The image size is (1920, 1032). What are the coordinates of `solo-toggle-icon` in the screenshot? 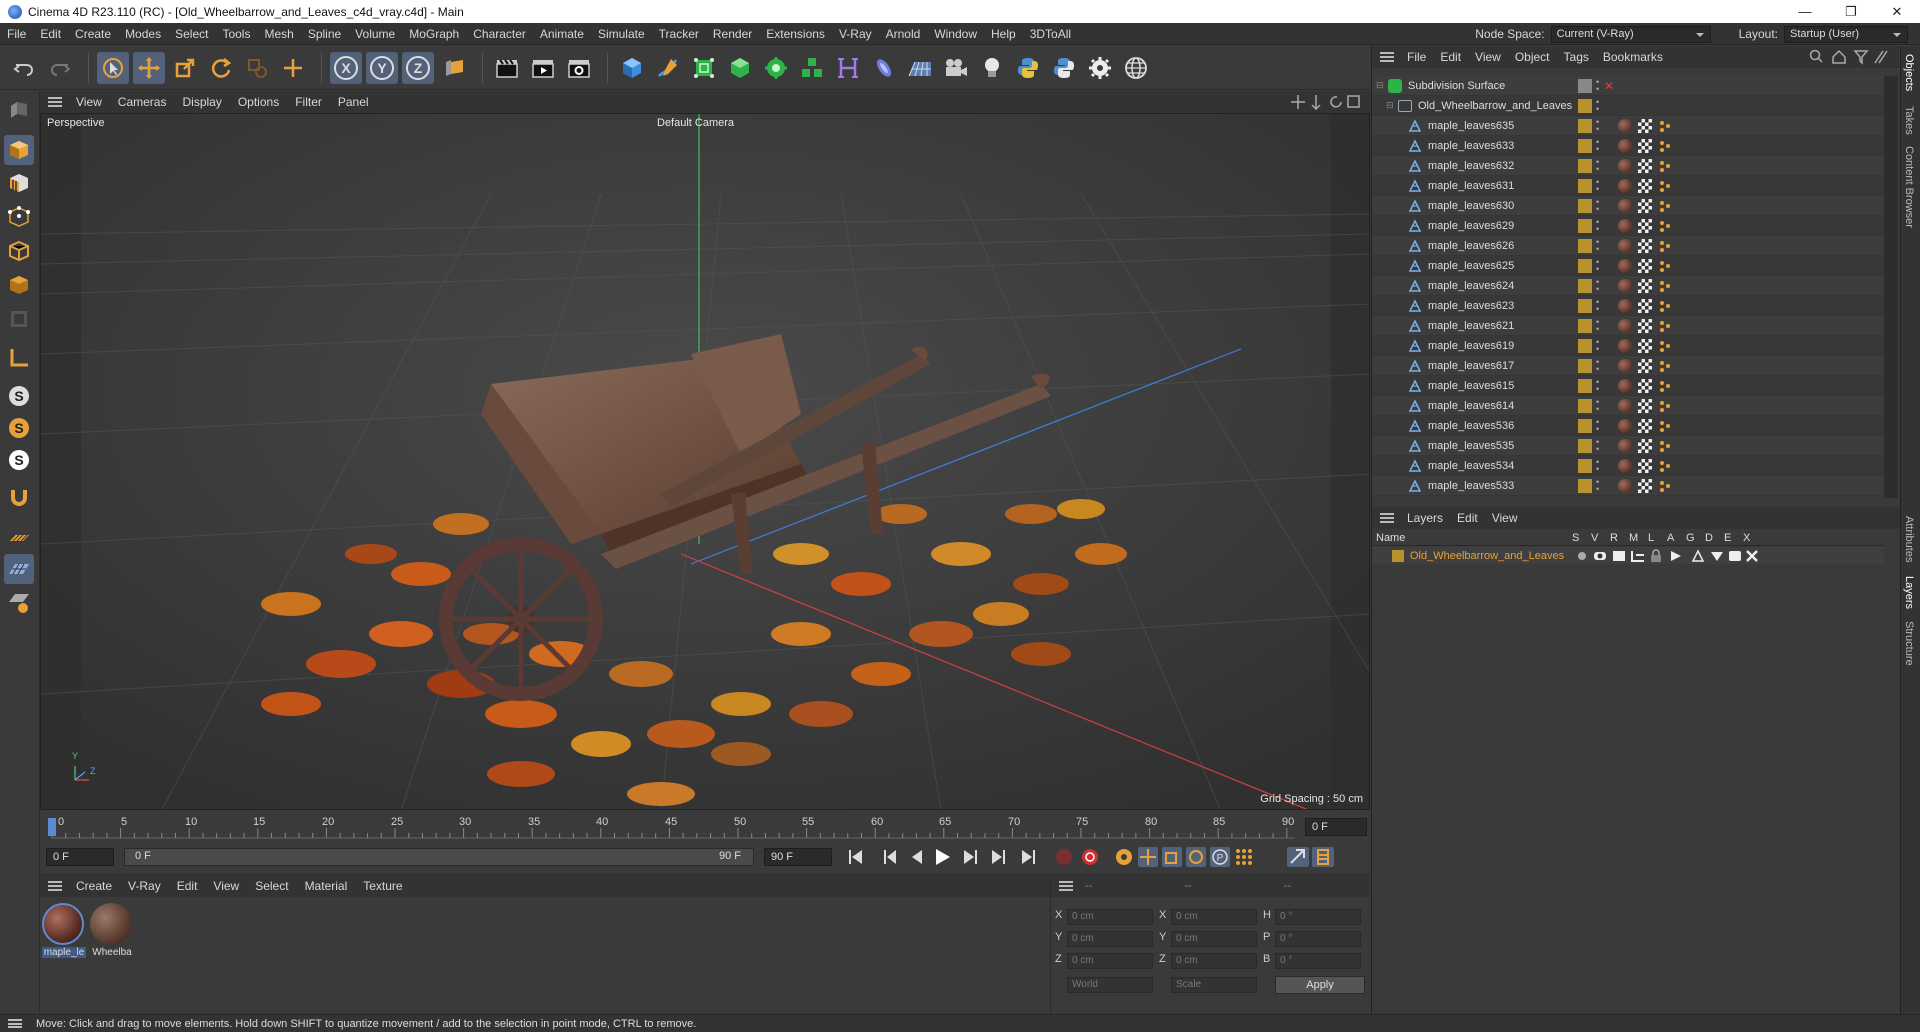 It's located at (1582, 555).